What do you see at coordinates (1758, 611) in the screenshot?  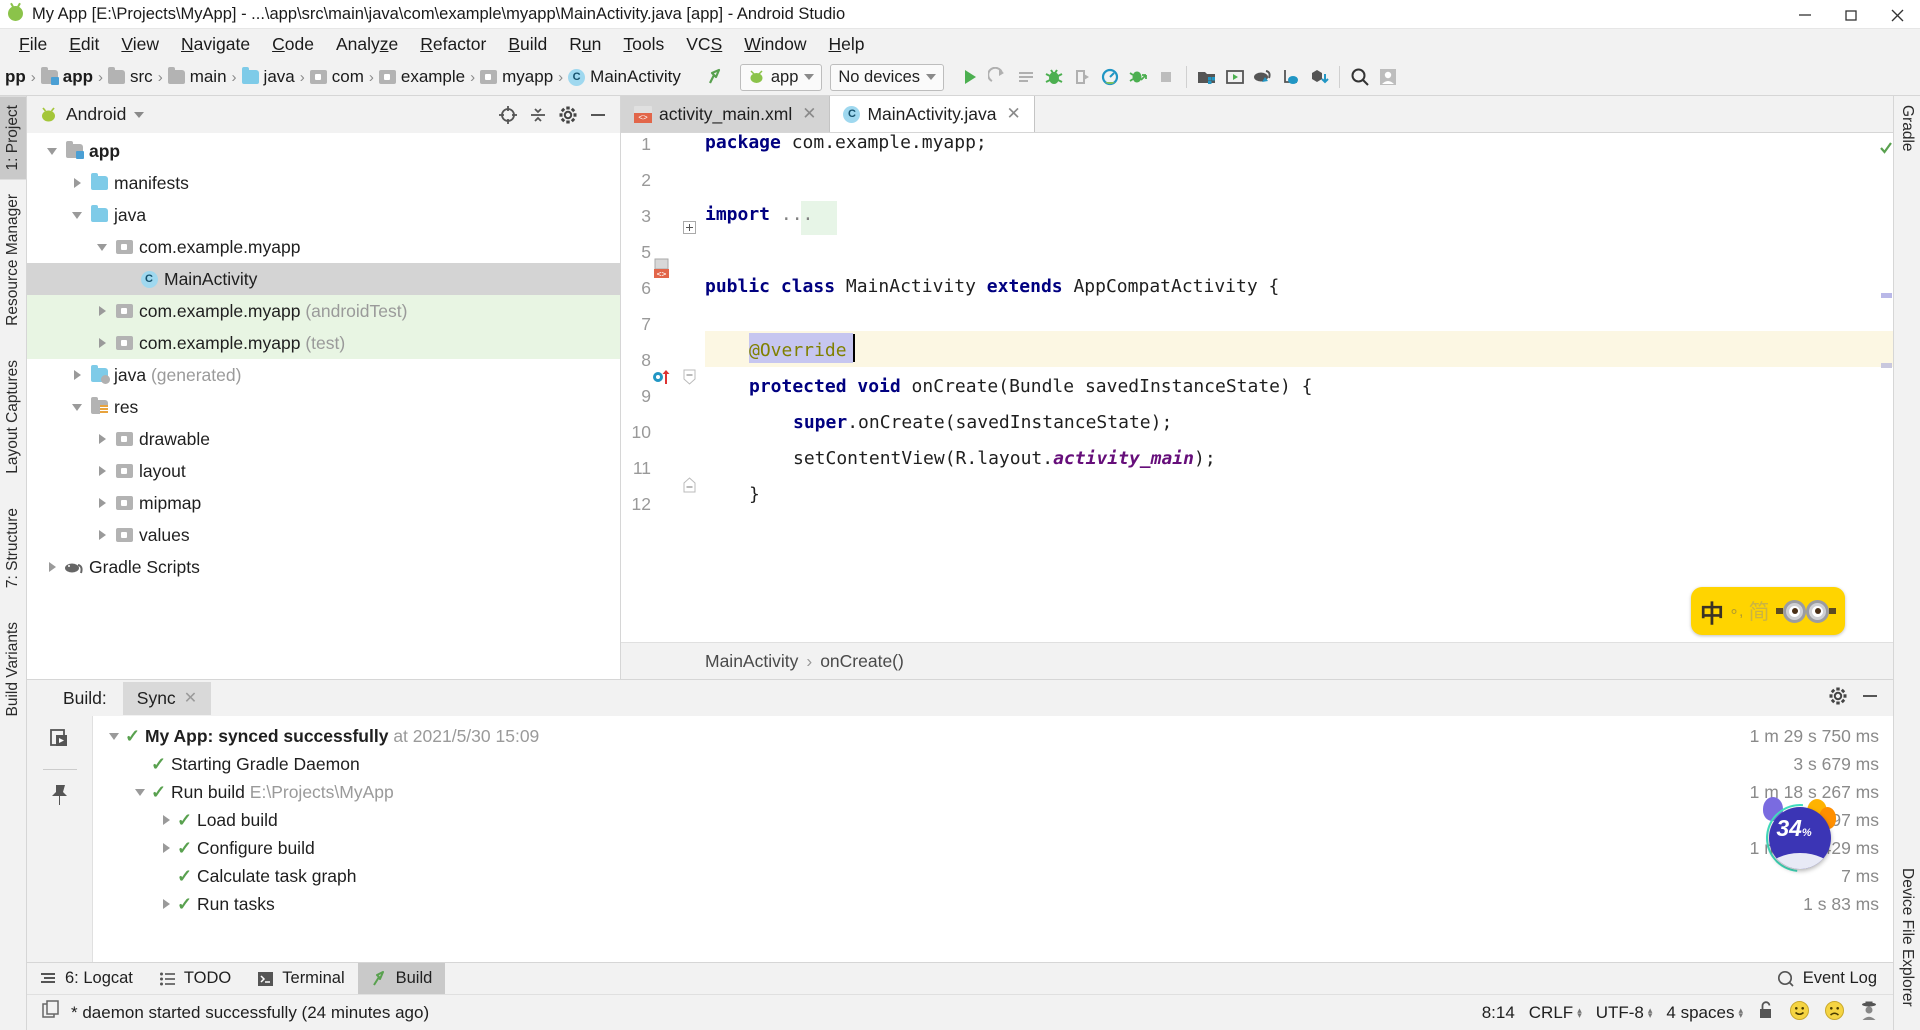 I see `ime-script-label: 简` at bounding box center [1758, 611].